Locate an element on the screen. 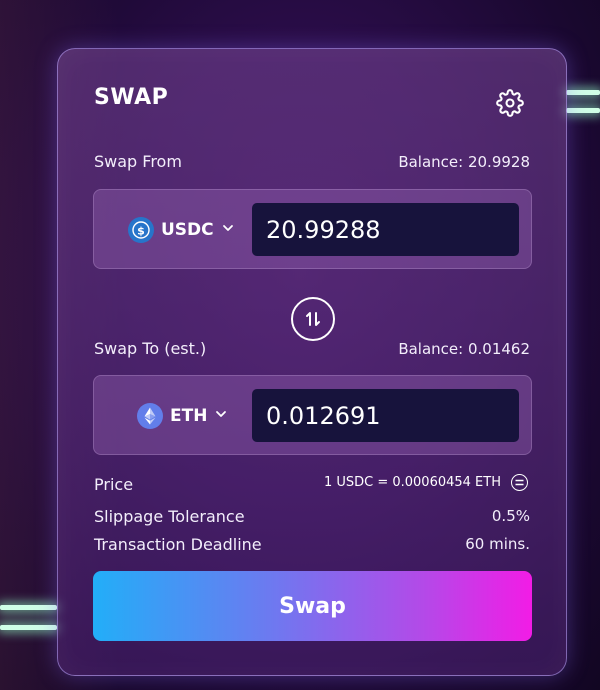 The width and height of the screenshot is (600, 690). swap-from-amount-input is located at coordinates (385, 229).